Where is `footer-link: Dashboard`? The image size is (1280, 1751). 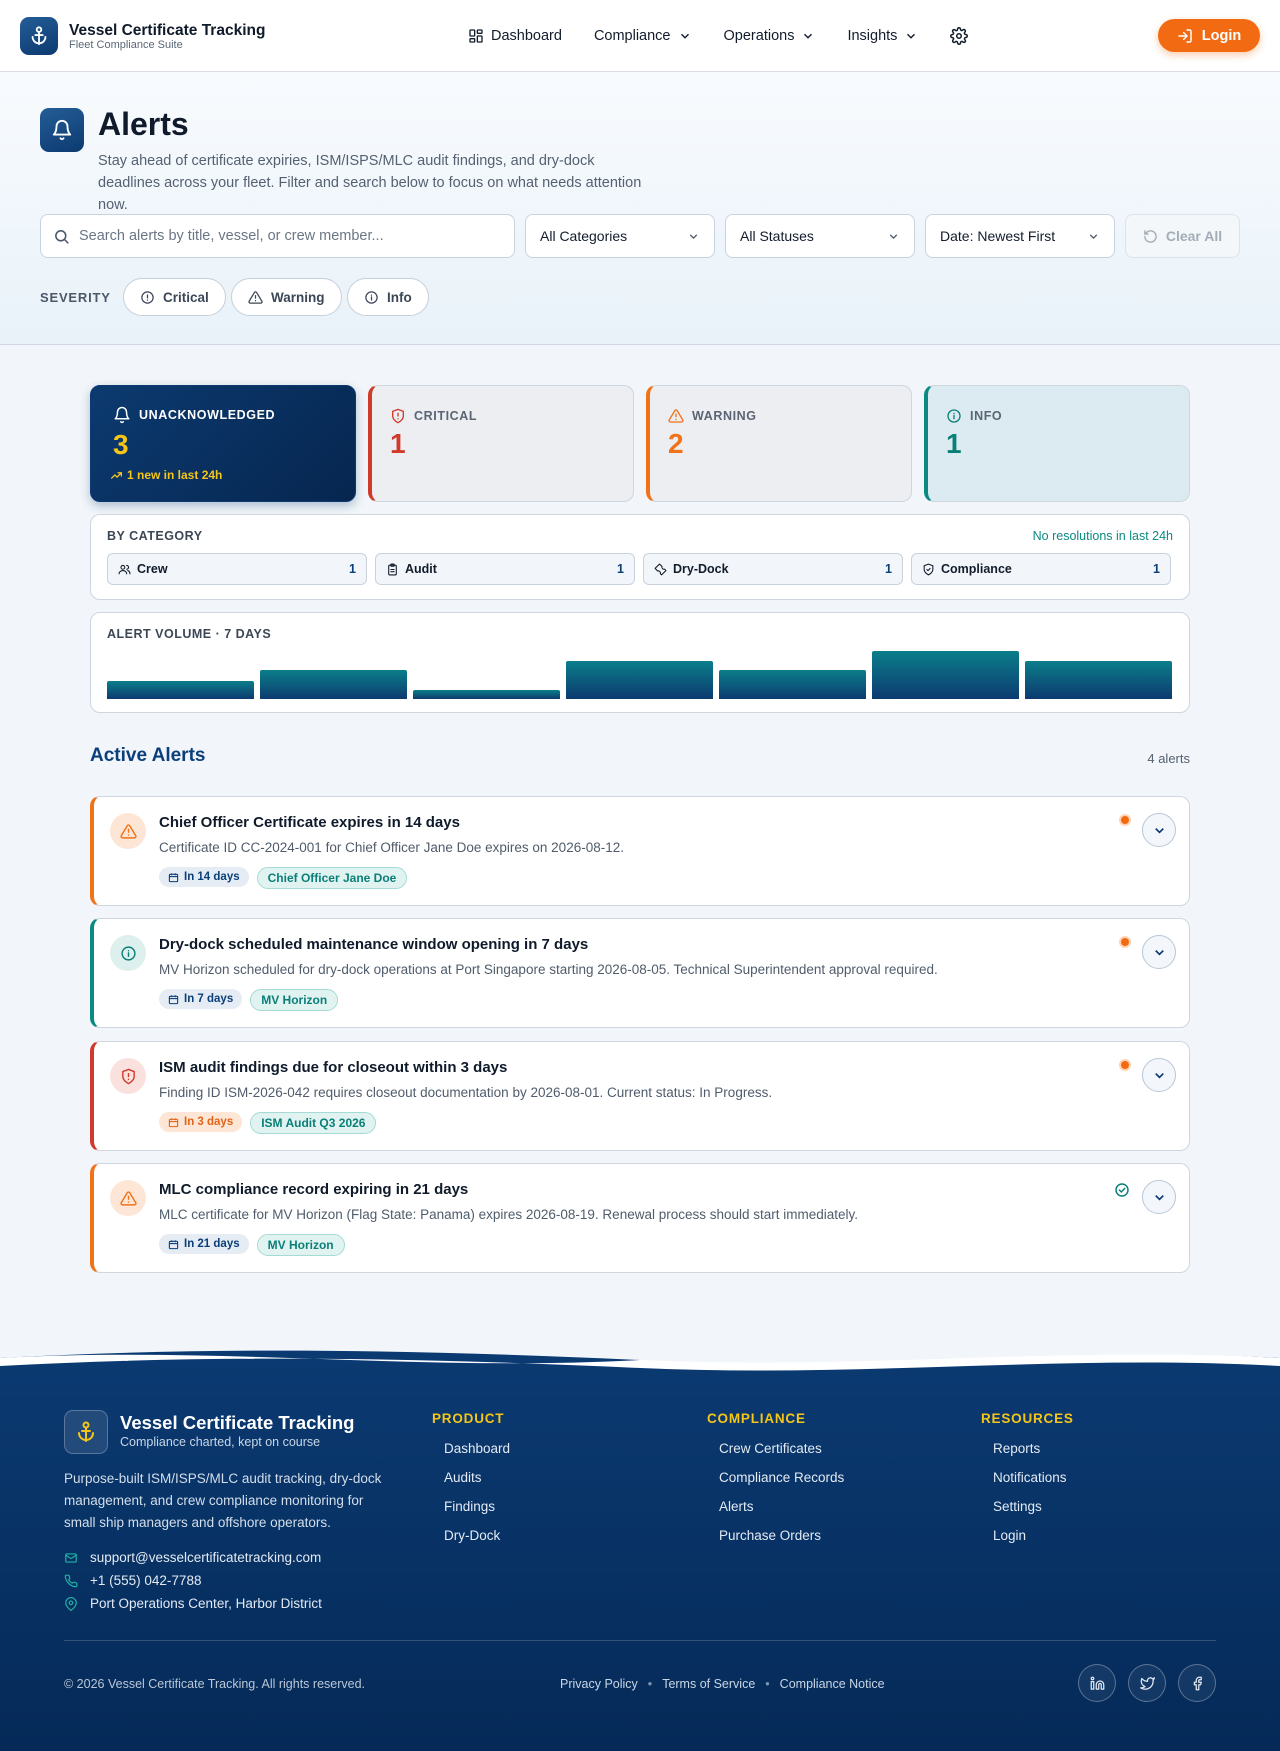
footer-link: Dashboard is located at coordinates (477, 1448).